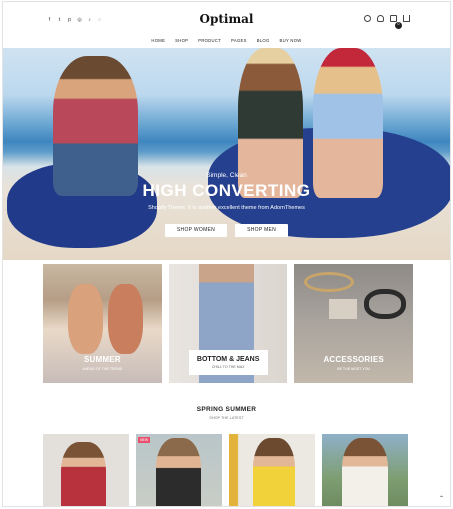 Image resolution: width=453 pixels, height=509 pixels. I want to click on category-bottom-jeans-subtitle: CHILL TO THE MAX, so click(228, 367).